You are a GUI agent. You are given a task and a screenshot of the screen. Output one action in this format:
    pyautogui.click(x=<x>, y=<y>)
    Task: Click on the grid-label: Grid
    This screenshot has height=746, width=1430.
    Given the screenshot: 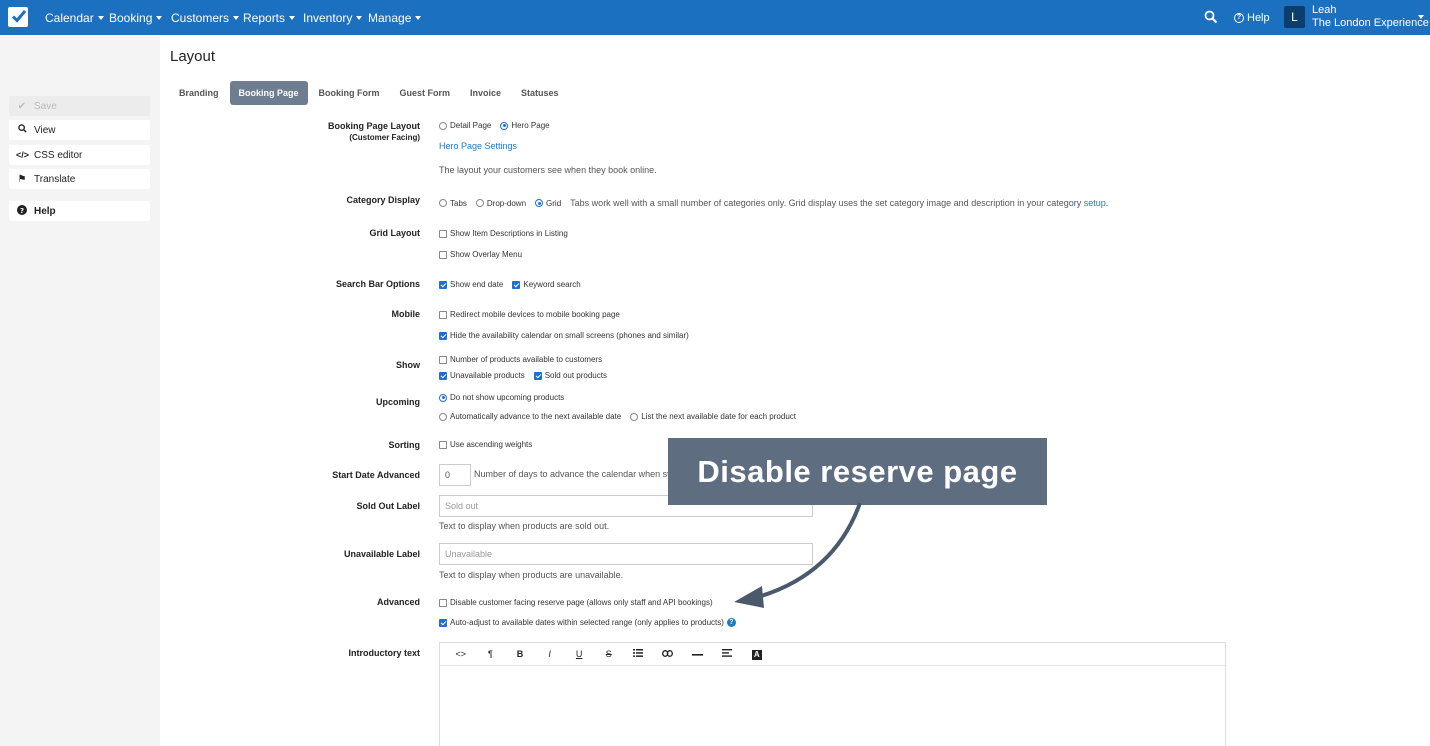 What is the action you would take?
    pyautogui.click(x=554, y=203)
    